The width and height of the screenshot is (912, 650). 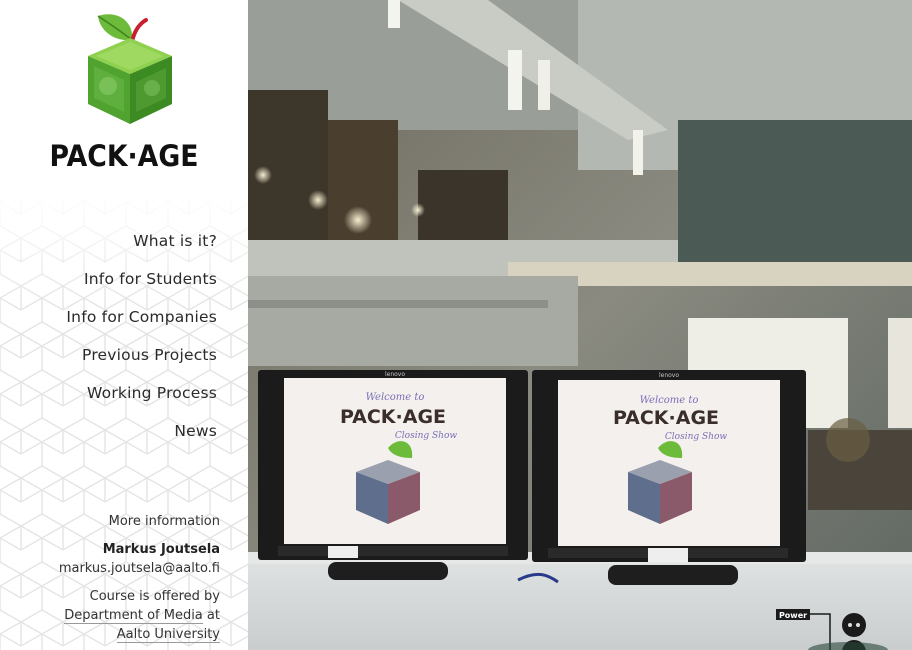 I want to click on logo: PACK·AGE, so click(x=124, y=95).